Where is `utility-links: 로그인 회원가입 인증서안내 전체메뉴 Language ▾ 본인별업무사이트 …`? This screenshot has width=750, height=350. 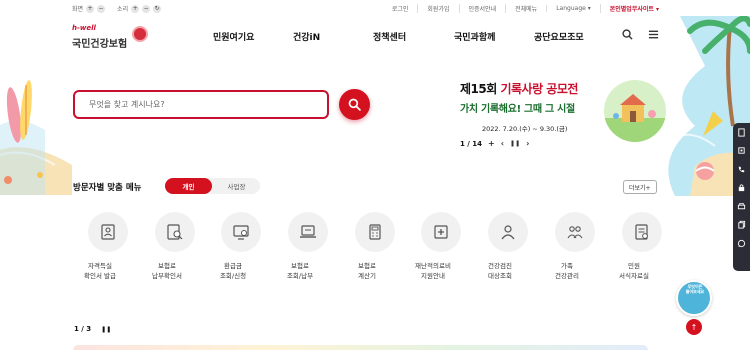
utility-links: 로그인 회원가입 인증서안내 전체메뉴 Language ▾ 본인별업무사이트 … is located at coordinates (525, 8).